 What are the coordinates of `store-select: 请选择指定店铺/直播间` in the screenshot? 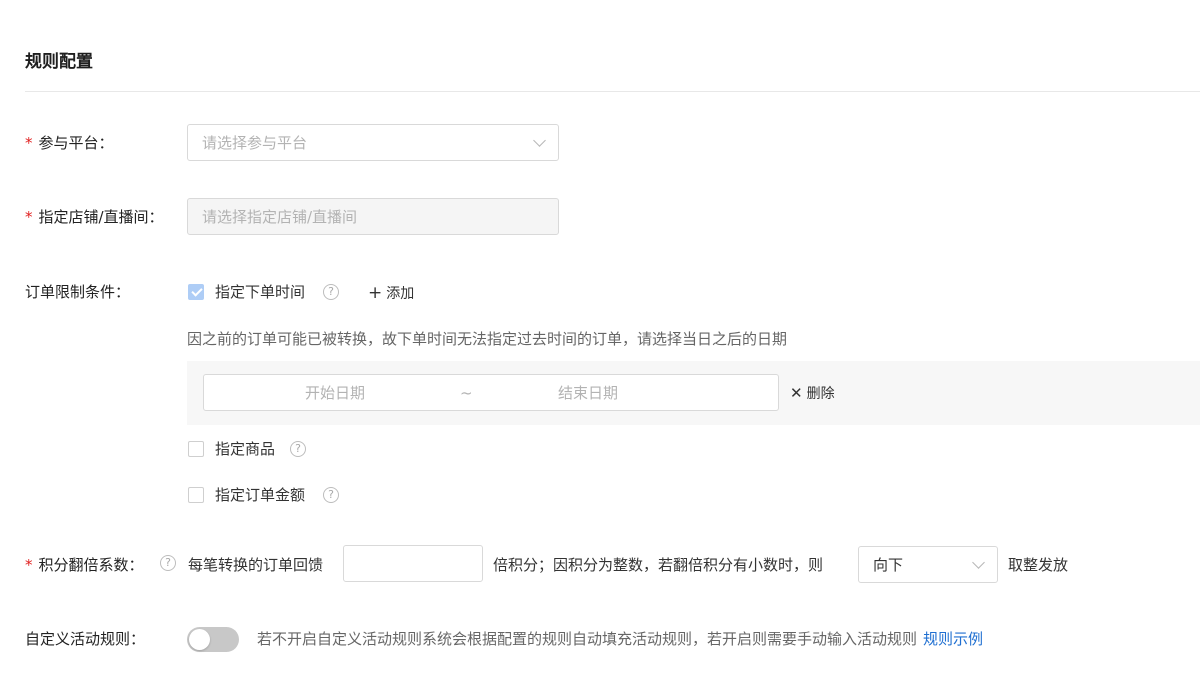 It's located at (373, 216).